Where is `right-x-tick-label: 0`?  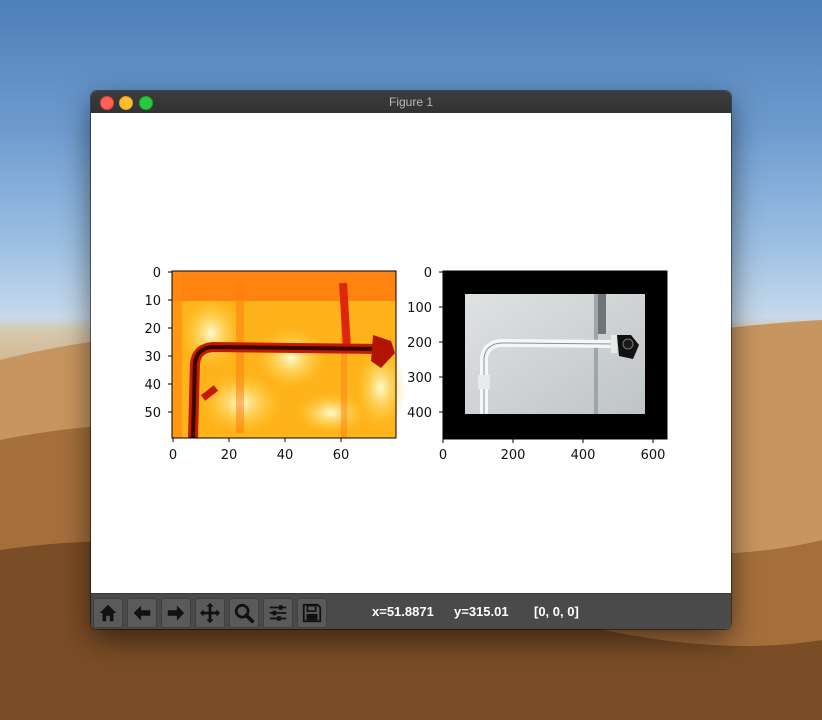 right-x-tick-label: 0 is located at coordinates (443, 455).